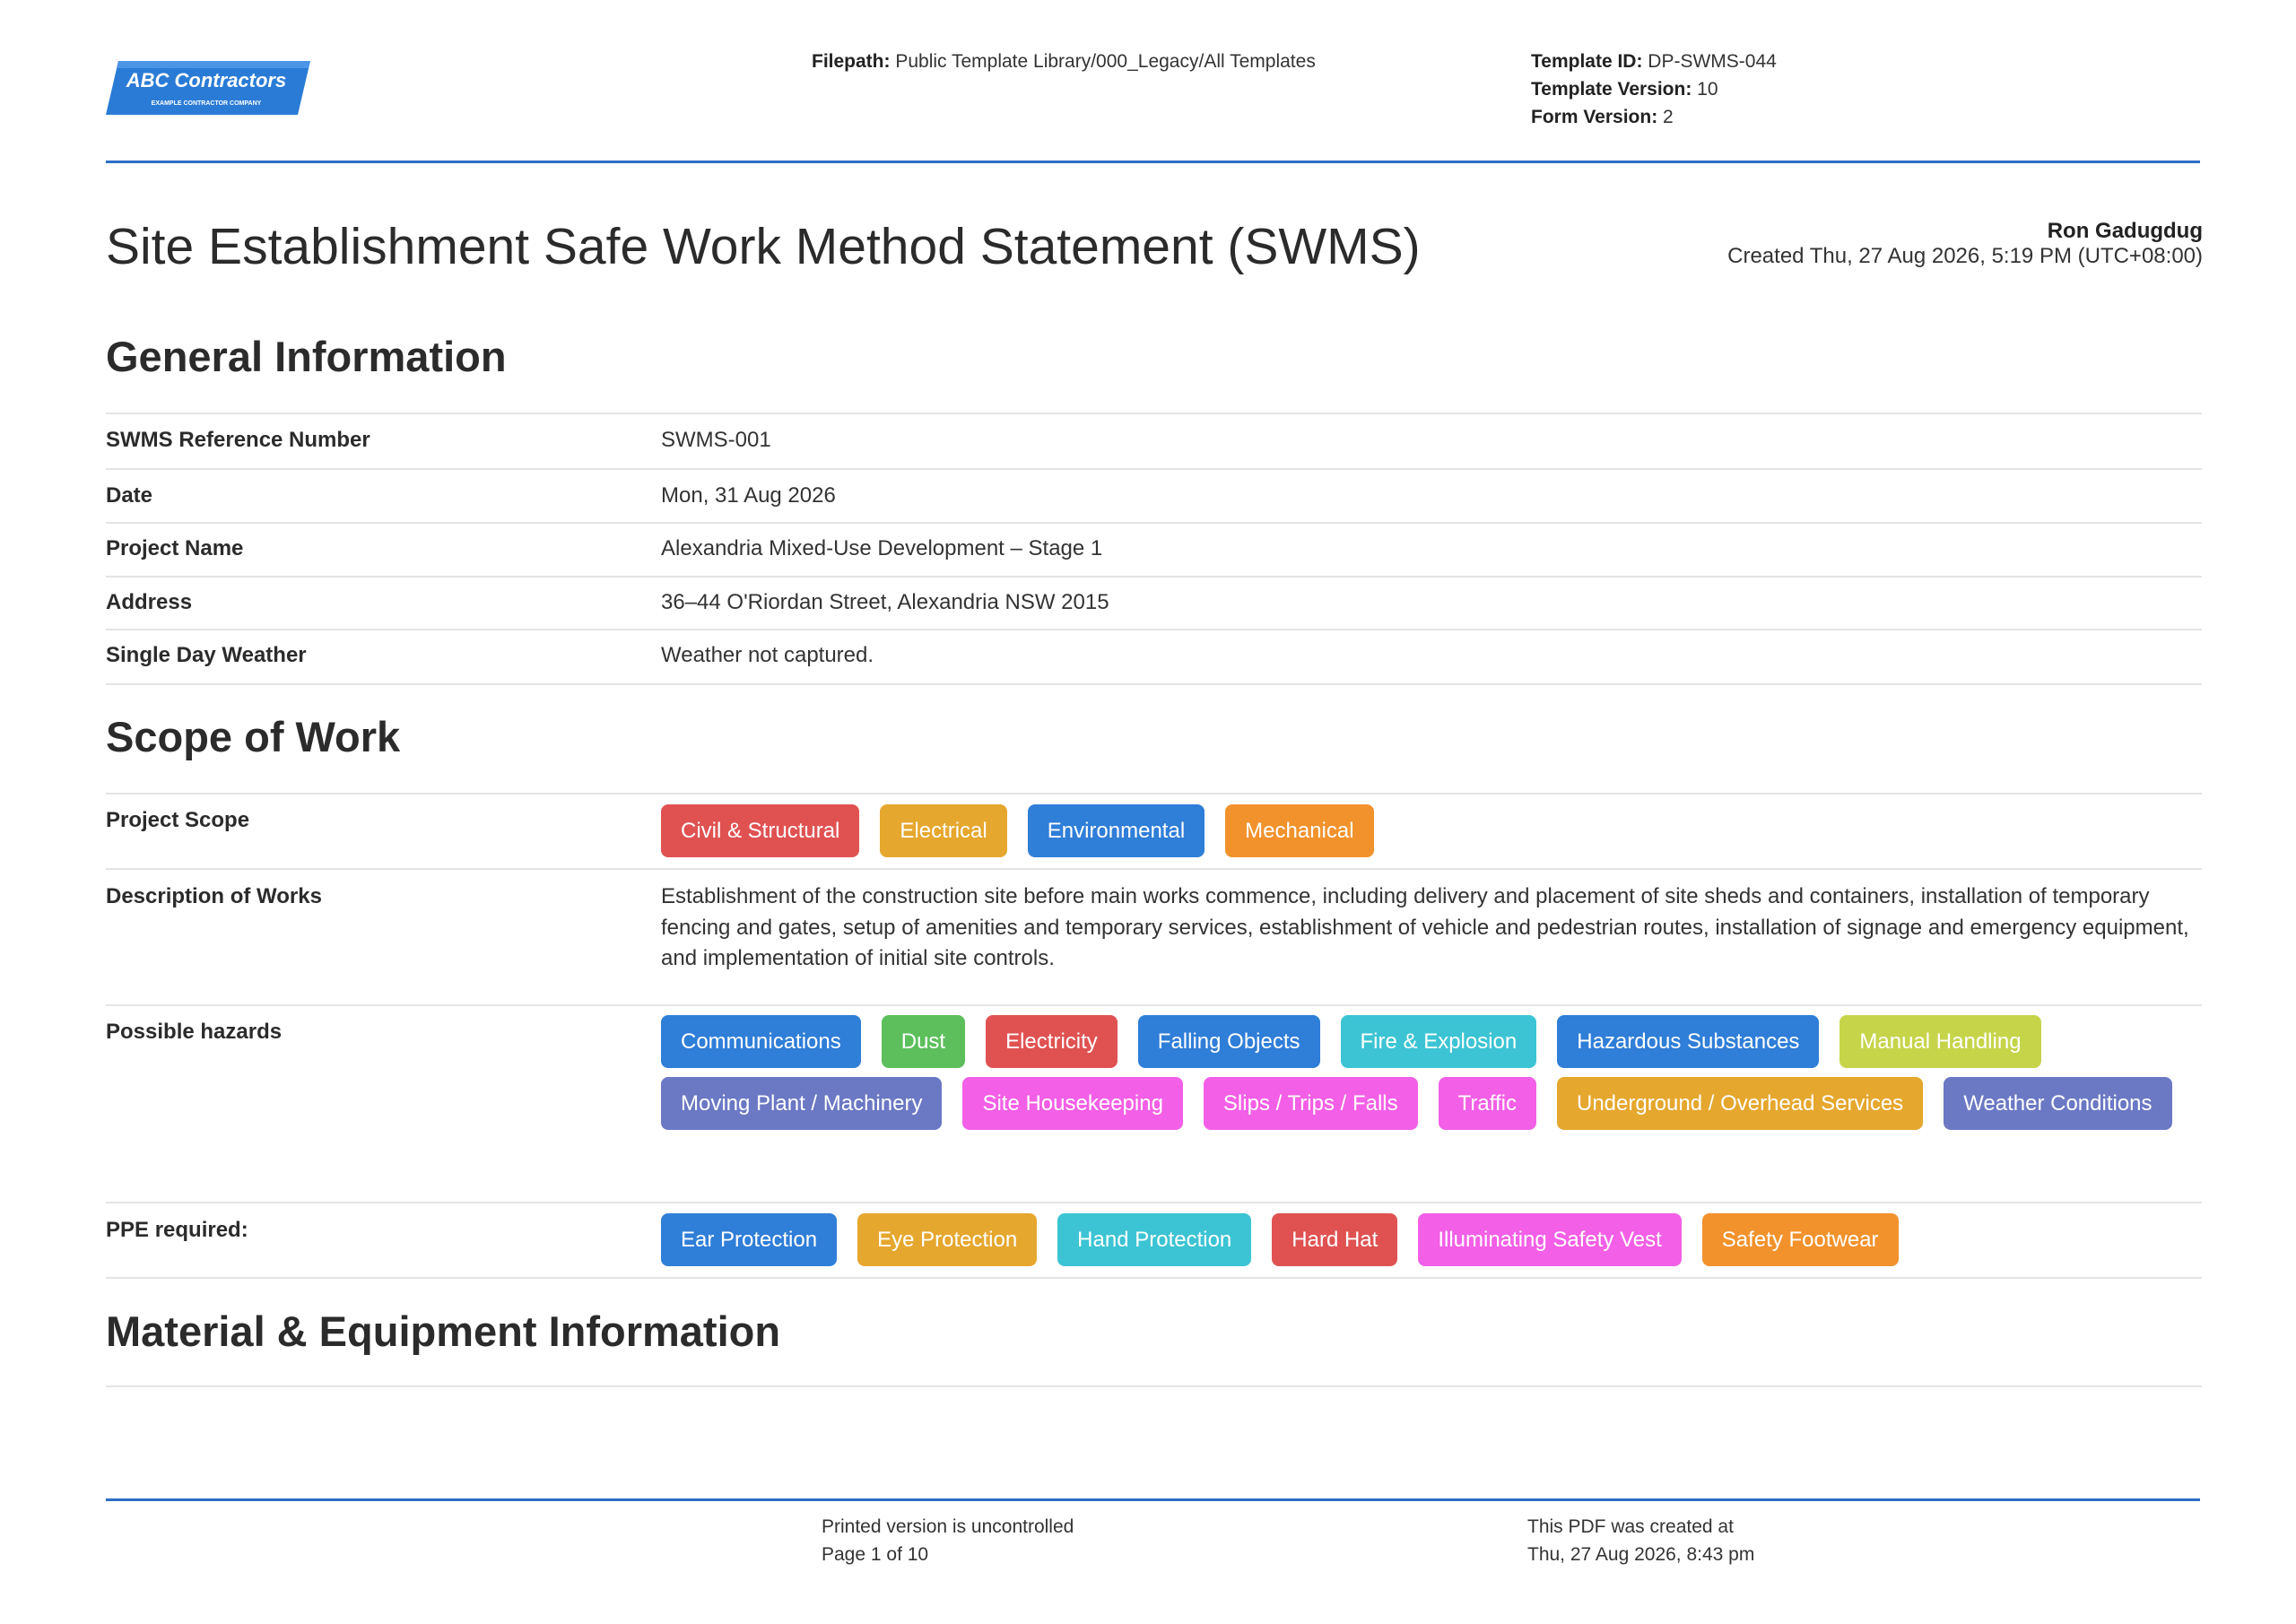 The width and height of the screenshot is (2296, 1624). What do you see at coordinates (1052, 1041) in the screenshot?
I see `hazard-tag: Electricity` at bounding box center [1052, 1041].